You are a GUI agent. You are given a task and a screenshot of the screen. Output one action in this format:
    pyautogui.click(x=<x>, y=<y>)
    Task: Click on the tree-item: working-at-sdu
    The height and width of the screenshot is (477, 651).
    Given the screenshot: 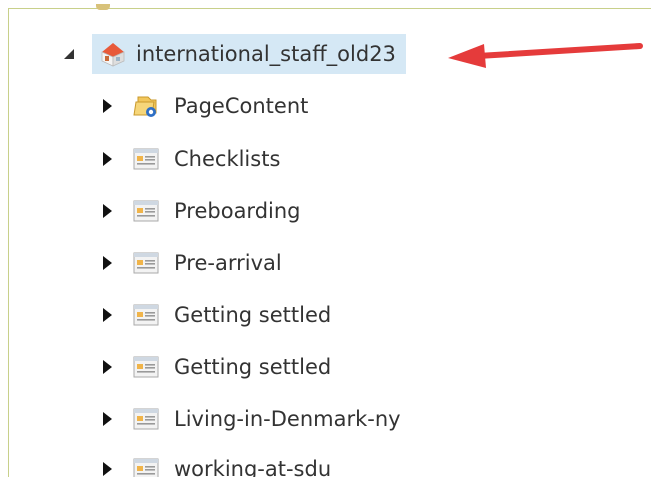 What is the action you would take?
    pyautogui.click(x=215, y=464)
    